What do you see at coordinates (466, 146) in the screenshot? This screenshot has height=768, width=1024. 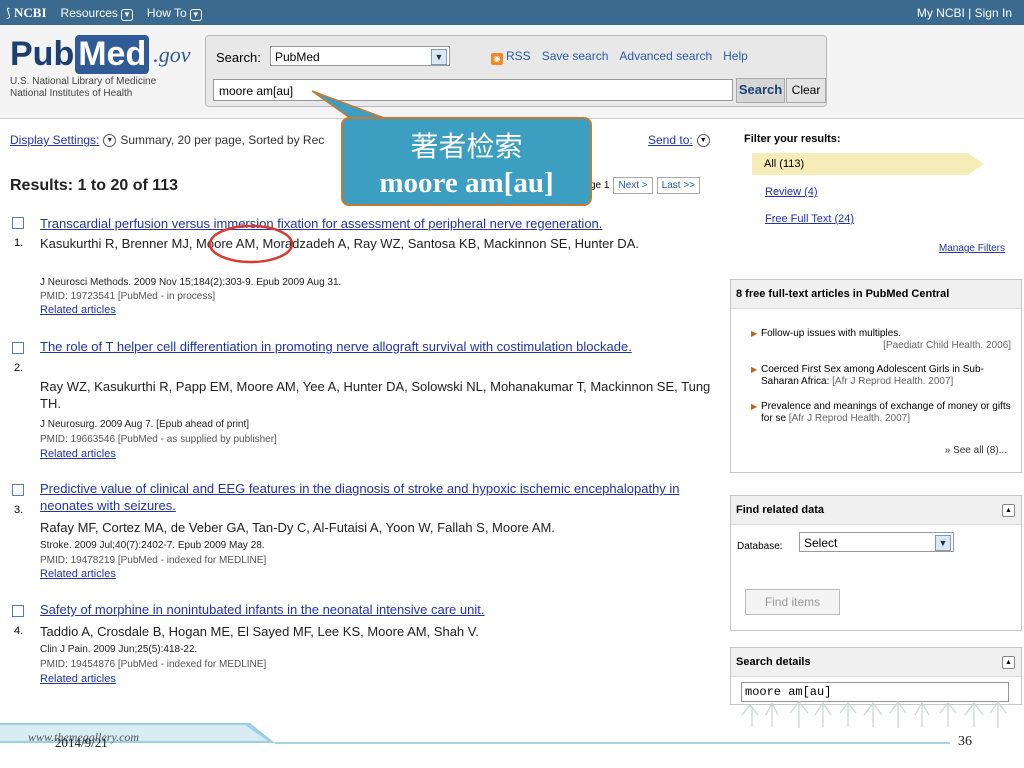 I see `callout-line-1: 著者检索` at bounding box center [466, 146].